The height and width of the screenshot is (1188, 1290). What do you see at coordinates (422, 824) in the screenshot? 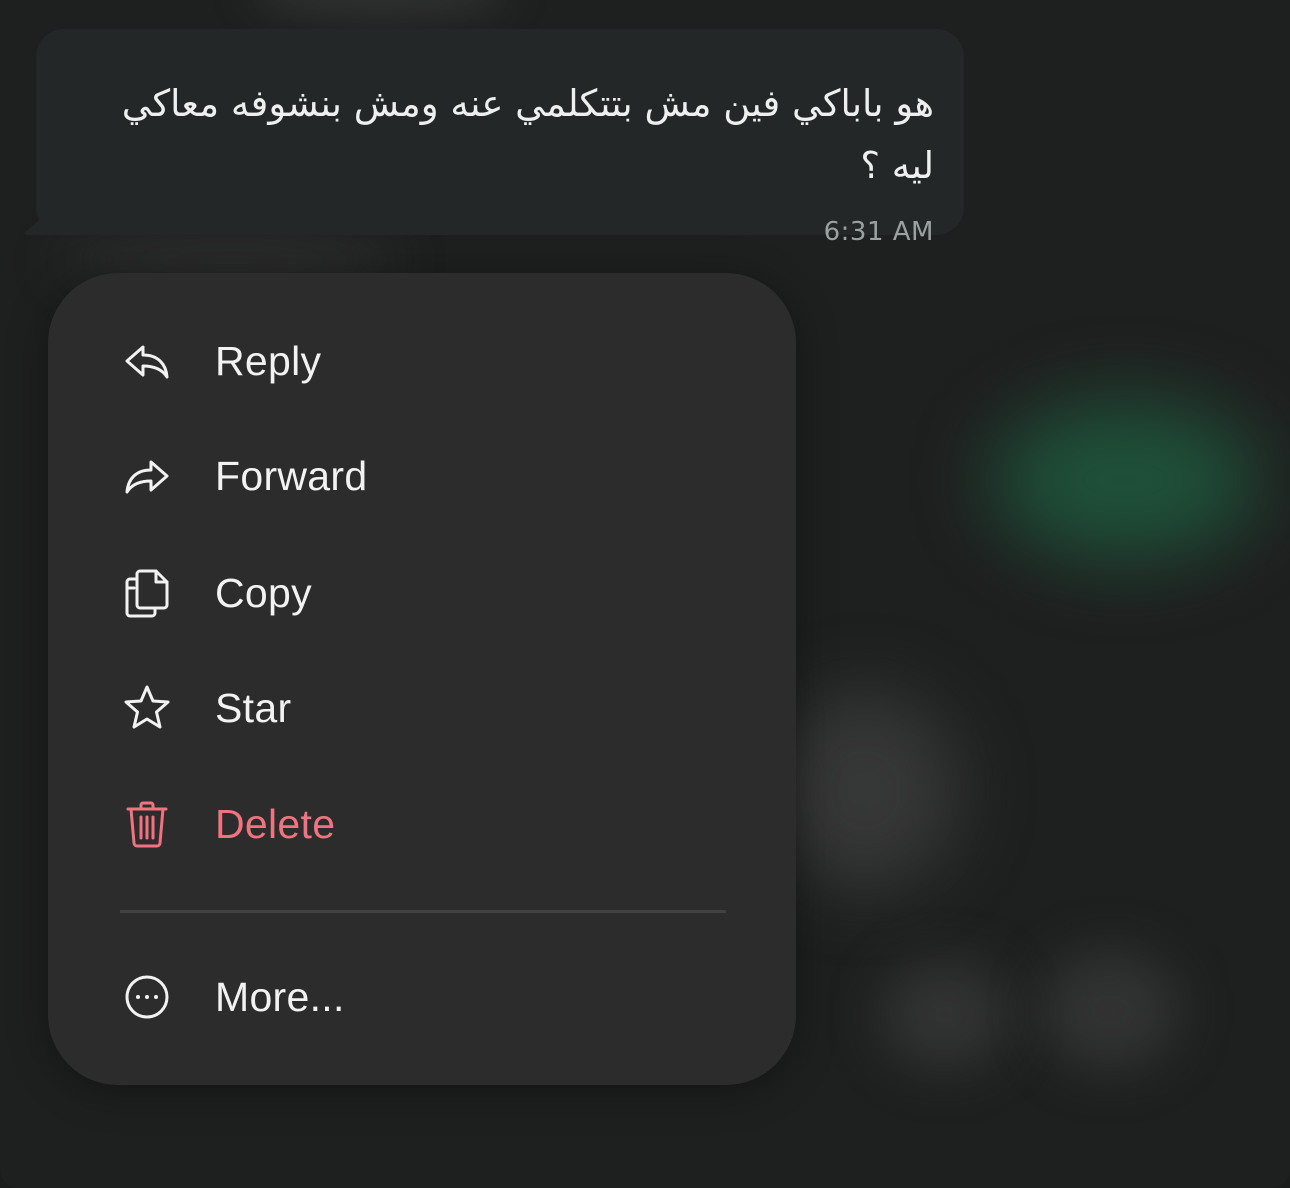
I see `menu-item-delete: Delete` at bounding box center [422, 824].